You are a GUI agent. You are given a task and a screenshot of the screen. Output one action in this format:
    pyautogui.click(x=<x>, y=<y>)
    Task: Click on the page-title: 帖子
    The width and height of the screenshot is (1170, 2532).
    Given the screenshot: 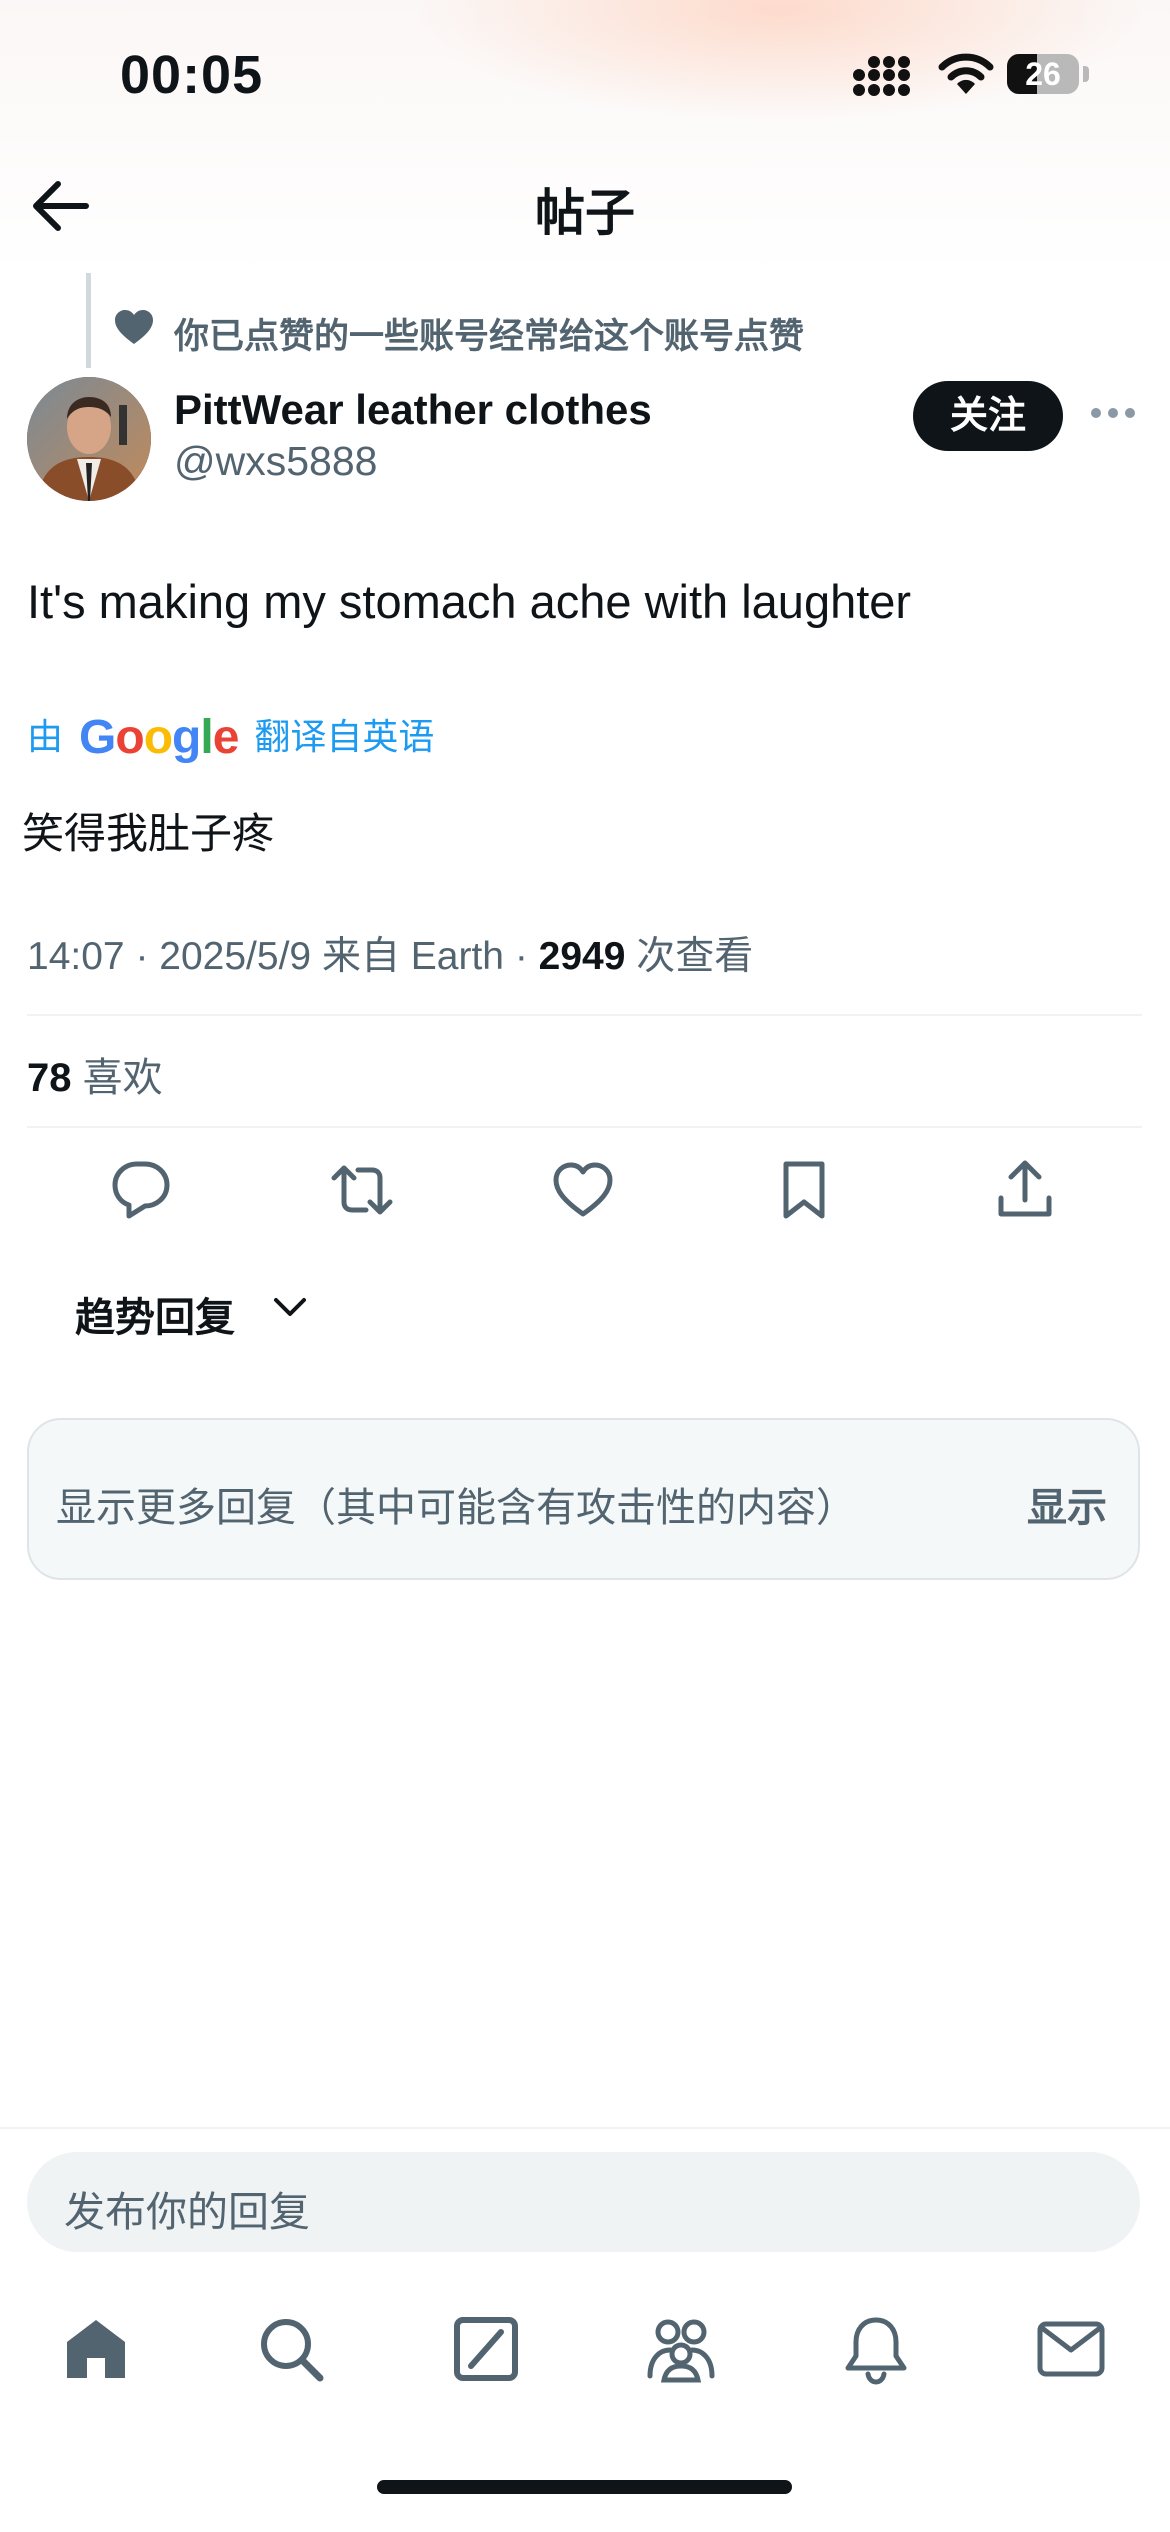 What is the action you would take?
    pyautogui.click(x=585, y=213)
    